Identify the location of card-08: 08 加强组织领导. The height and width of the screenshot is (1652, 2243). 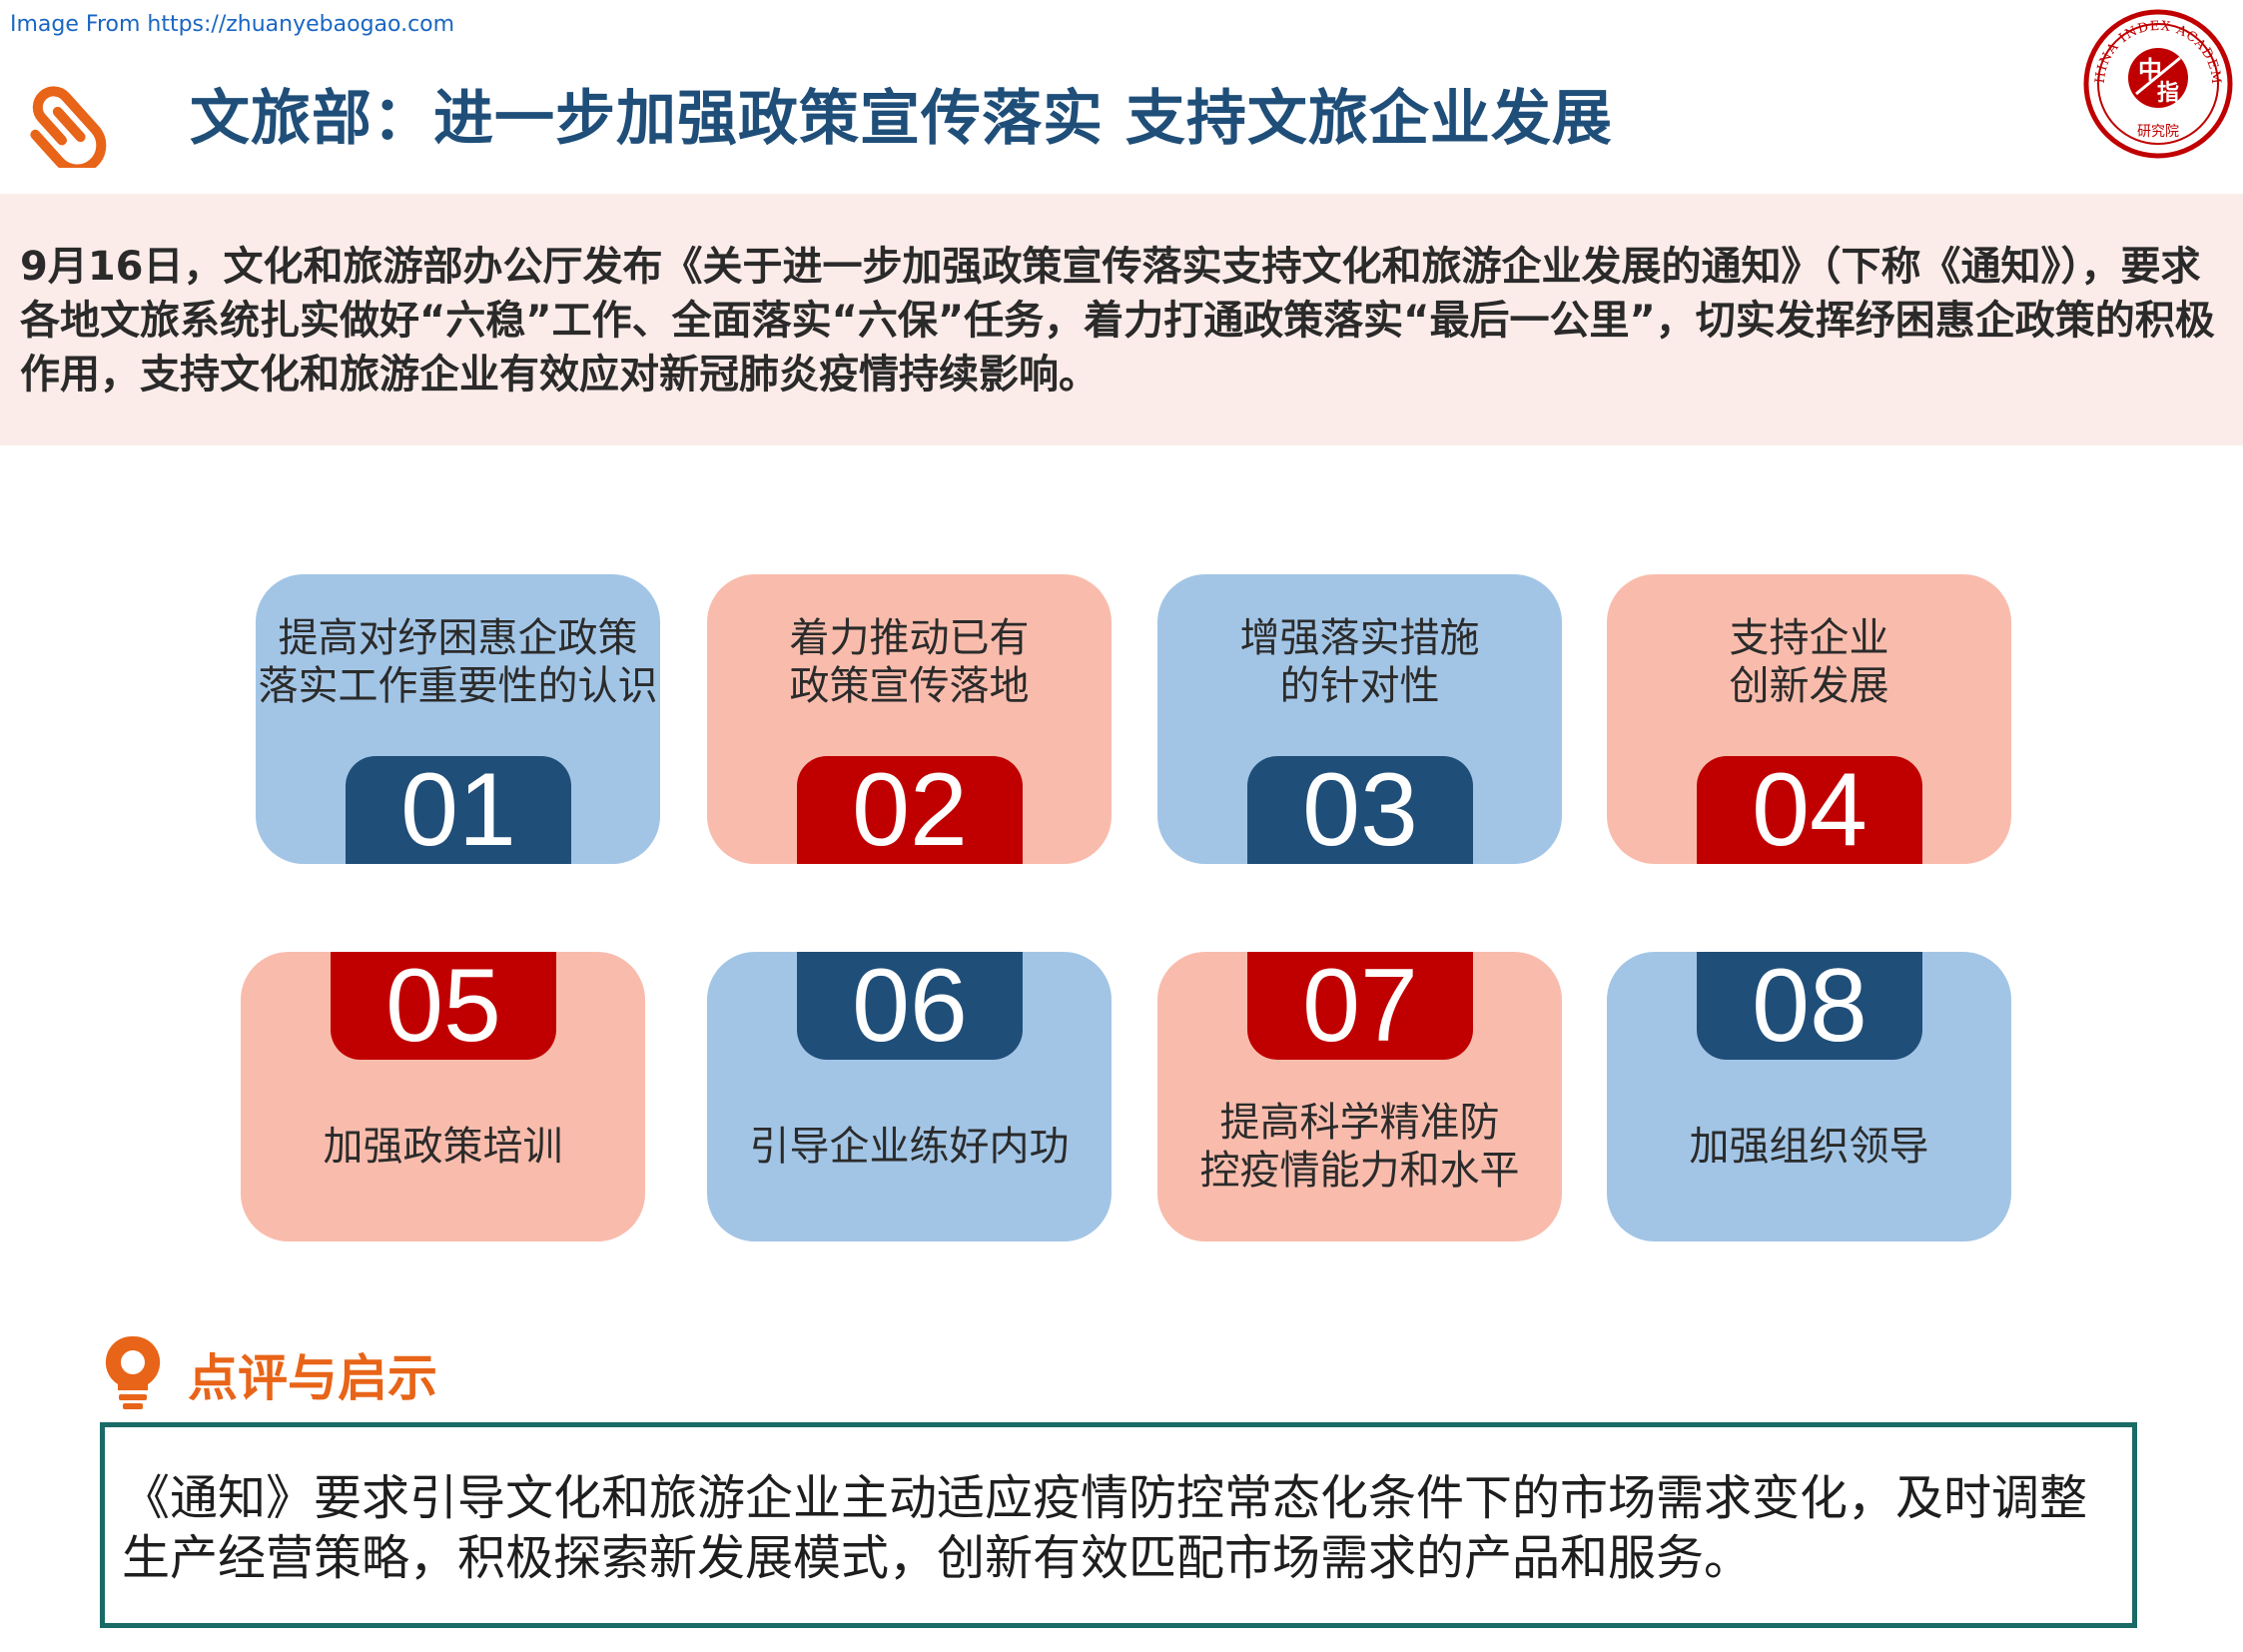
(1809, 1096).